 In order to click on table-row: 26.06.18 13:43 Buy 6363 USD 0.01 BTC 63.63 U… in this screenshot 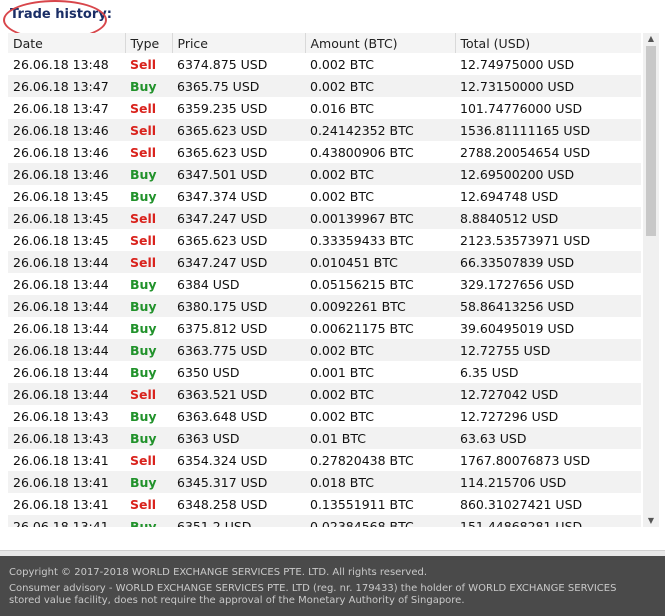, I will do `click(324, 438)`.